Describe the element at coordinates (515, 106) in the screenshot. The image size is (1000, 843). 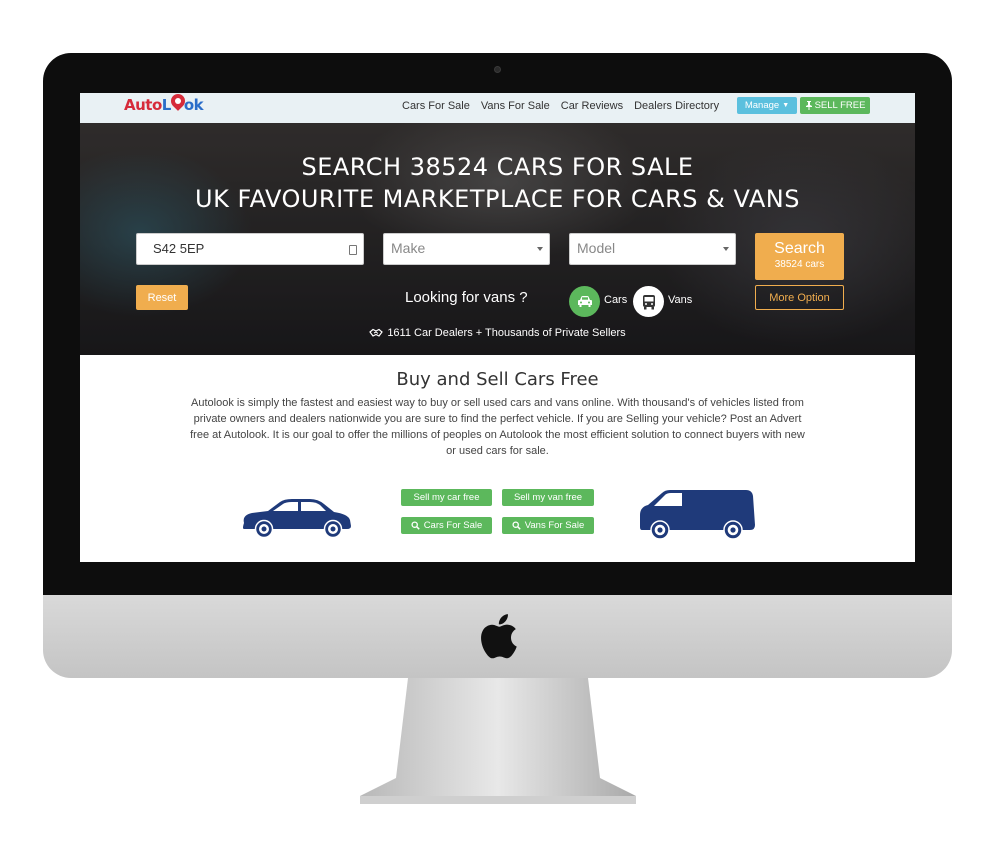
I see `nav-vans-for-sale: Vans For Sale` at that location.